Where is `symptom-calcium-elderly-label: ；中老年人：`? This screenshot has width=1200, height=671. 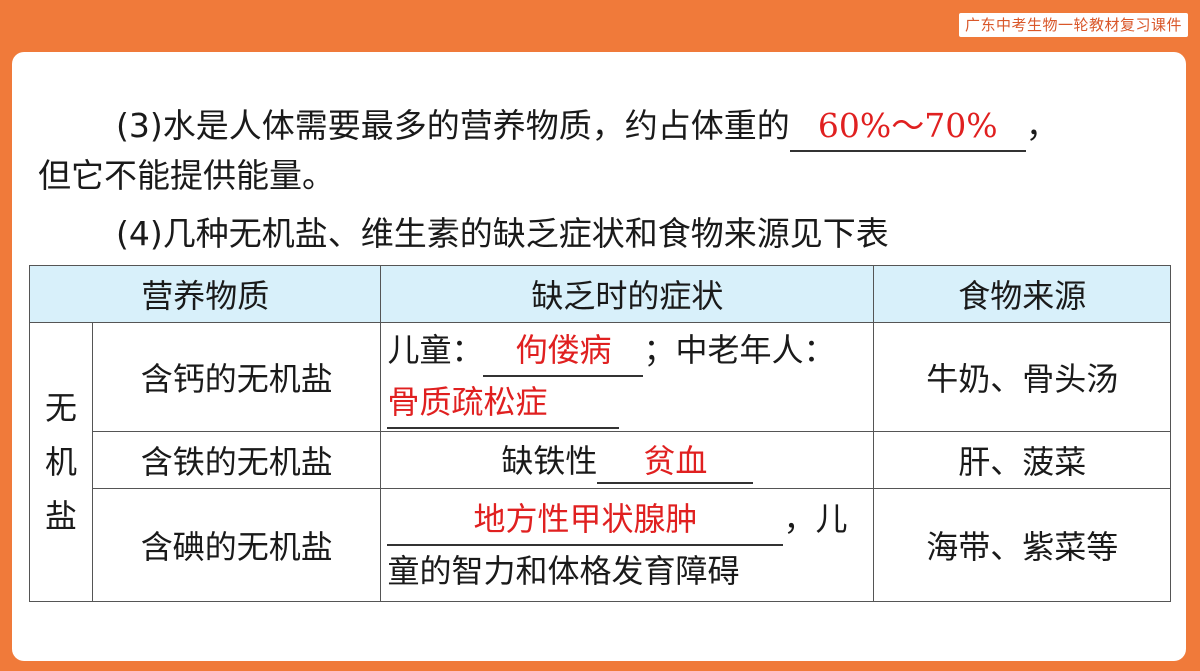
symptom-calcium-elderly-label: ；中老年人： is located at coordinates (739, 350).